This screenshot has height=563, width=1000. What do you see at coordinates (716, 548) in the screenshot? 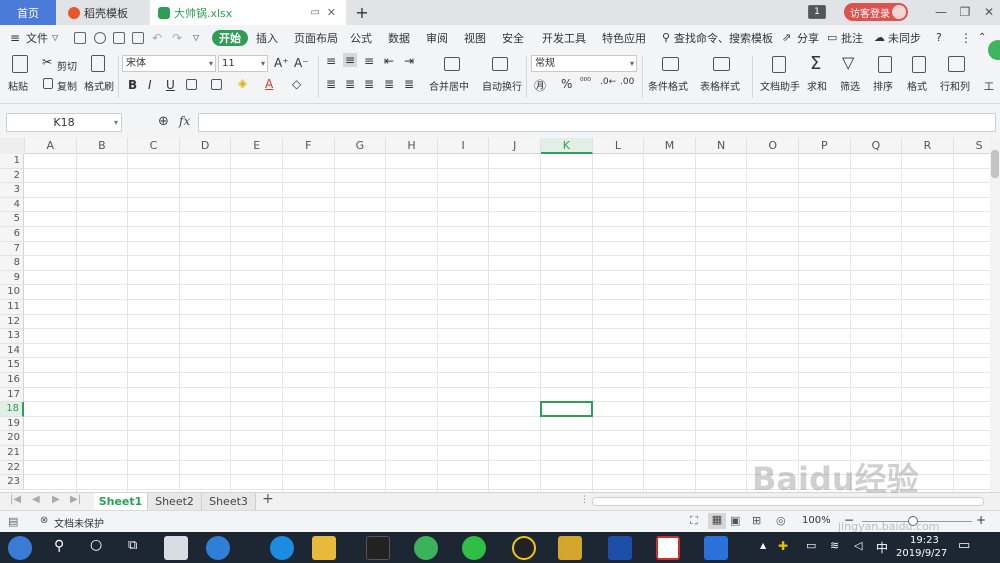
I see `wps-icon` at bounding box center [716, 548].